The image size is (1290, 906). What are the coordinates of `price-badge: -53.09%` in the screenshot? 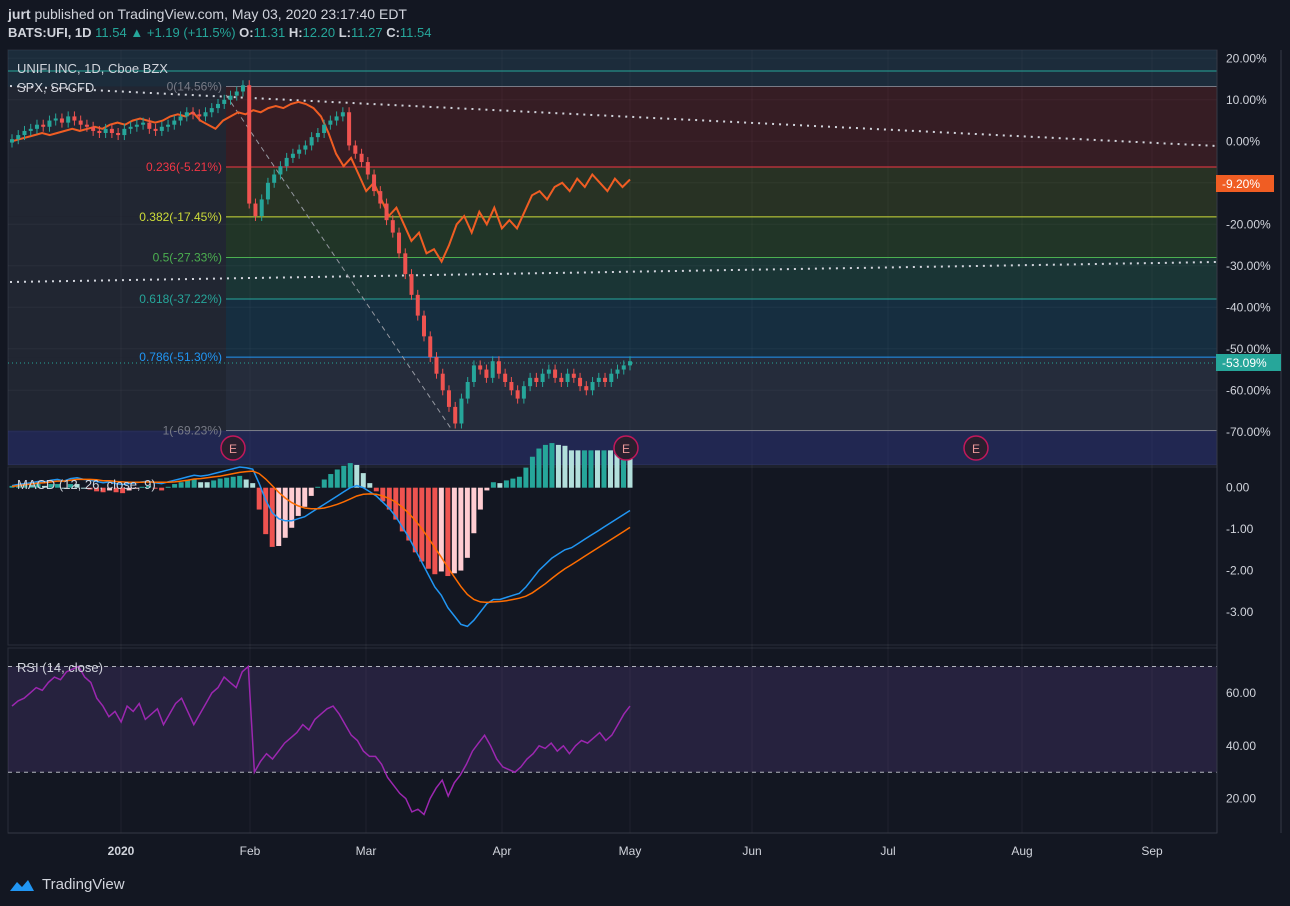 It's located at (1248, 362).